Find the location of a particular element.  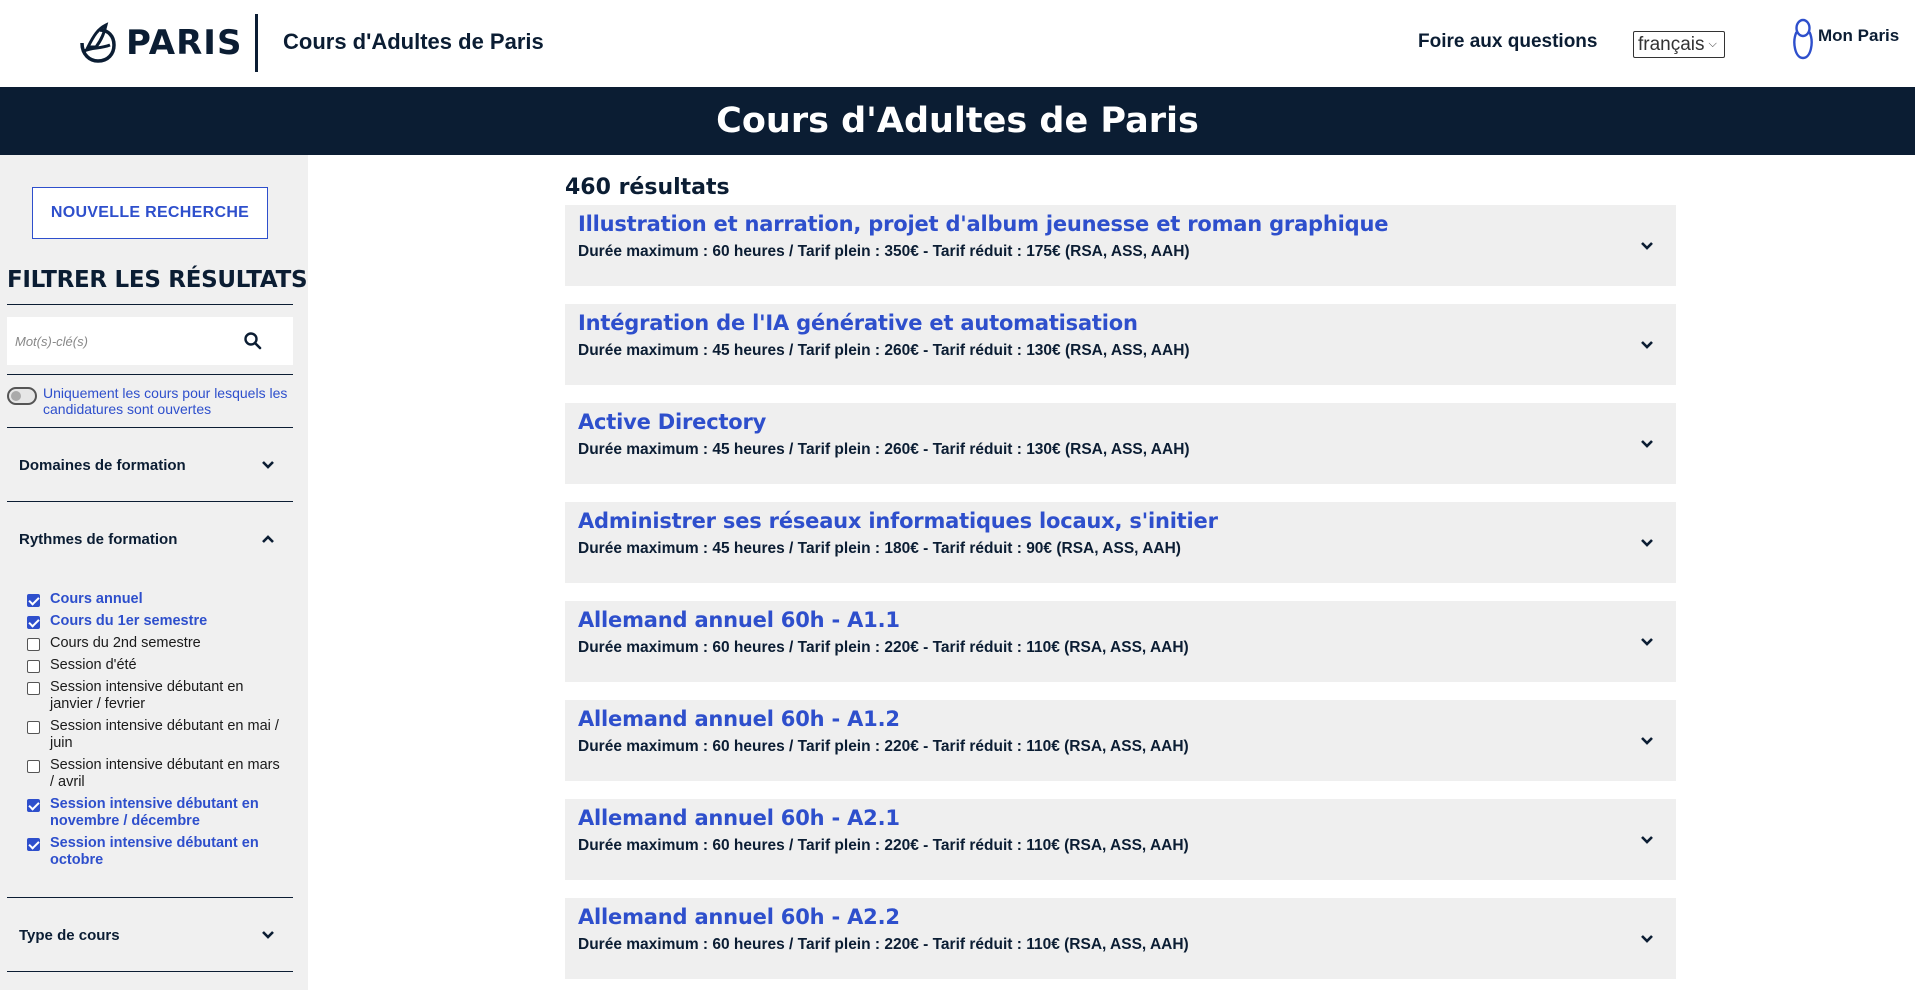

page-title: Cours d'Adultes de Paris is located at coordinates (957, 121).